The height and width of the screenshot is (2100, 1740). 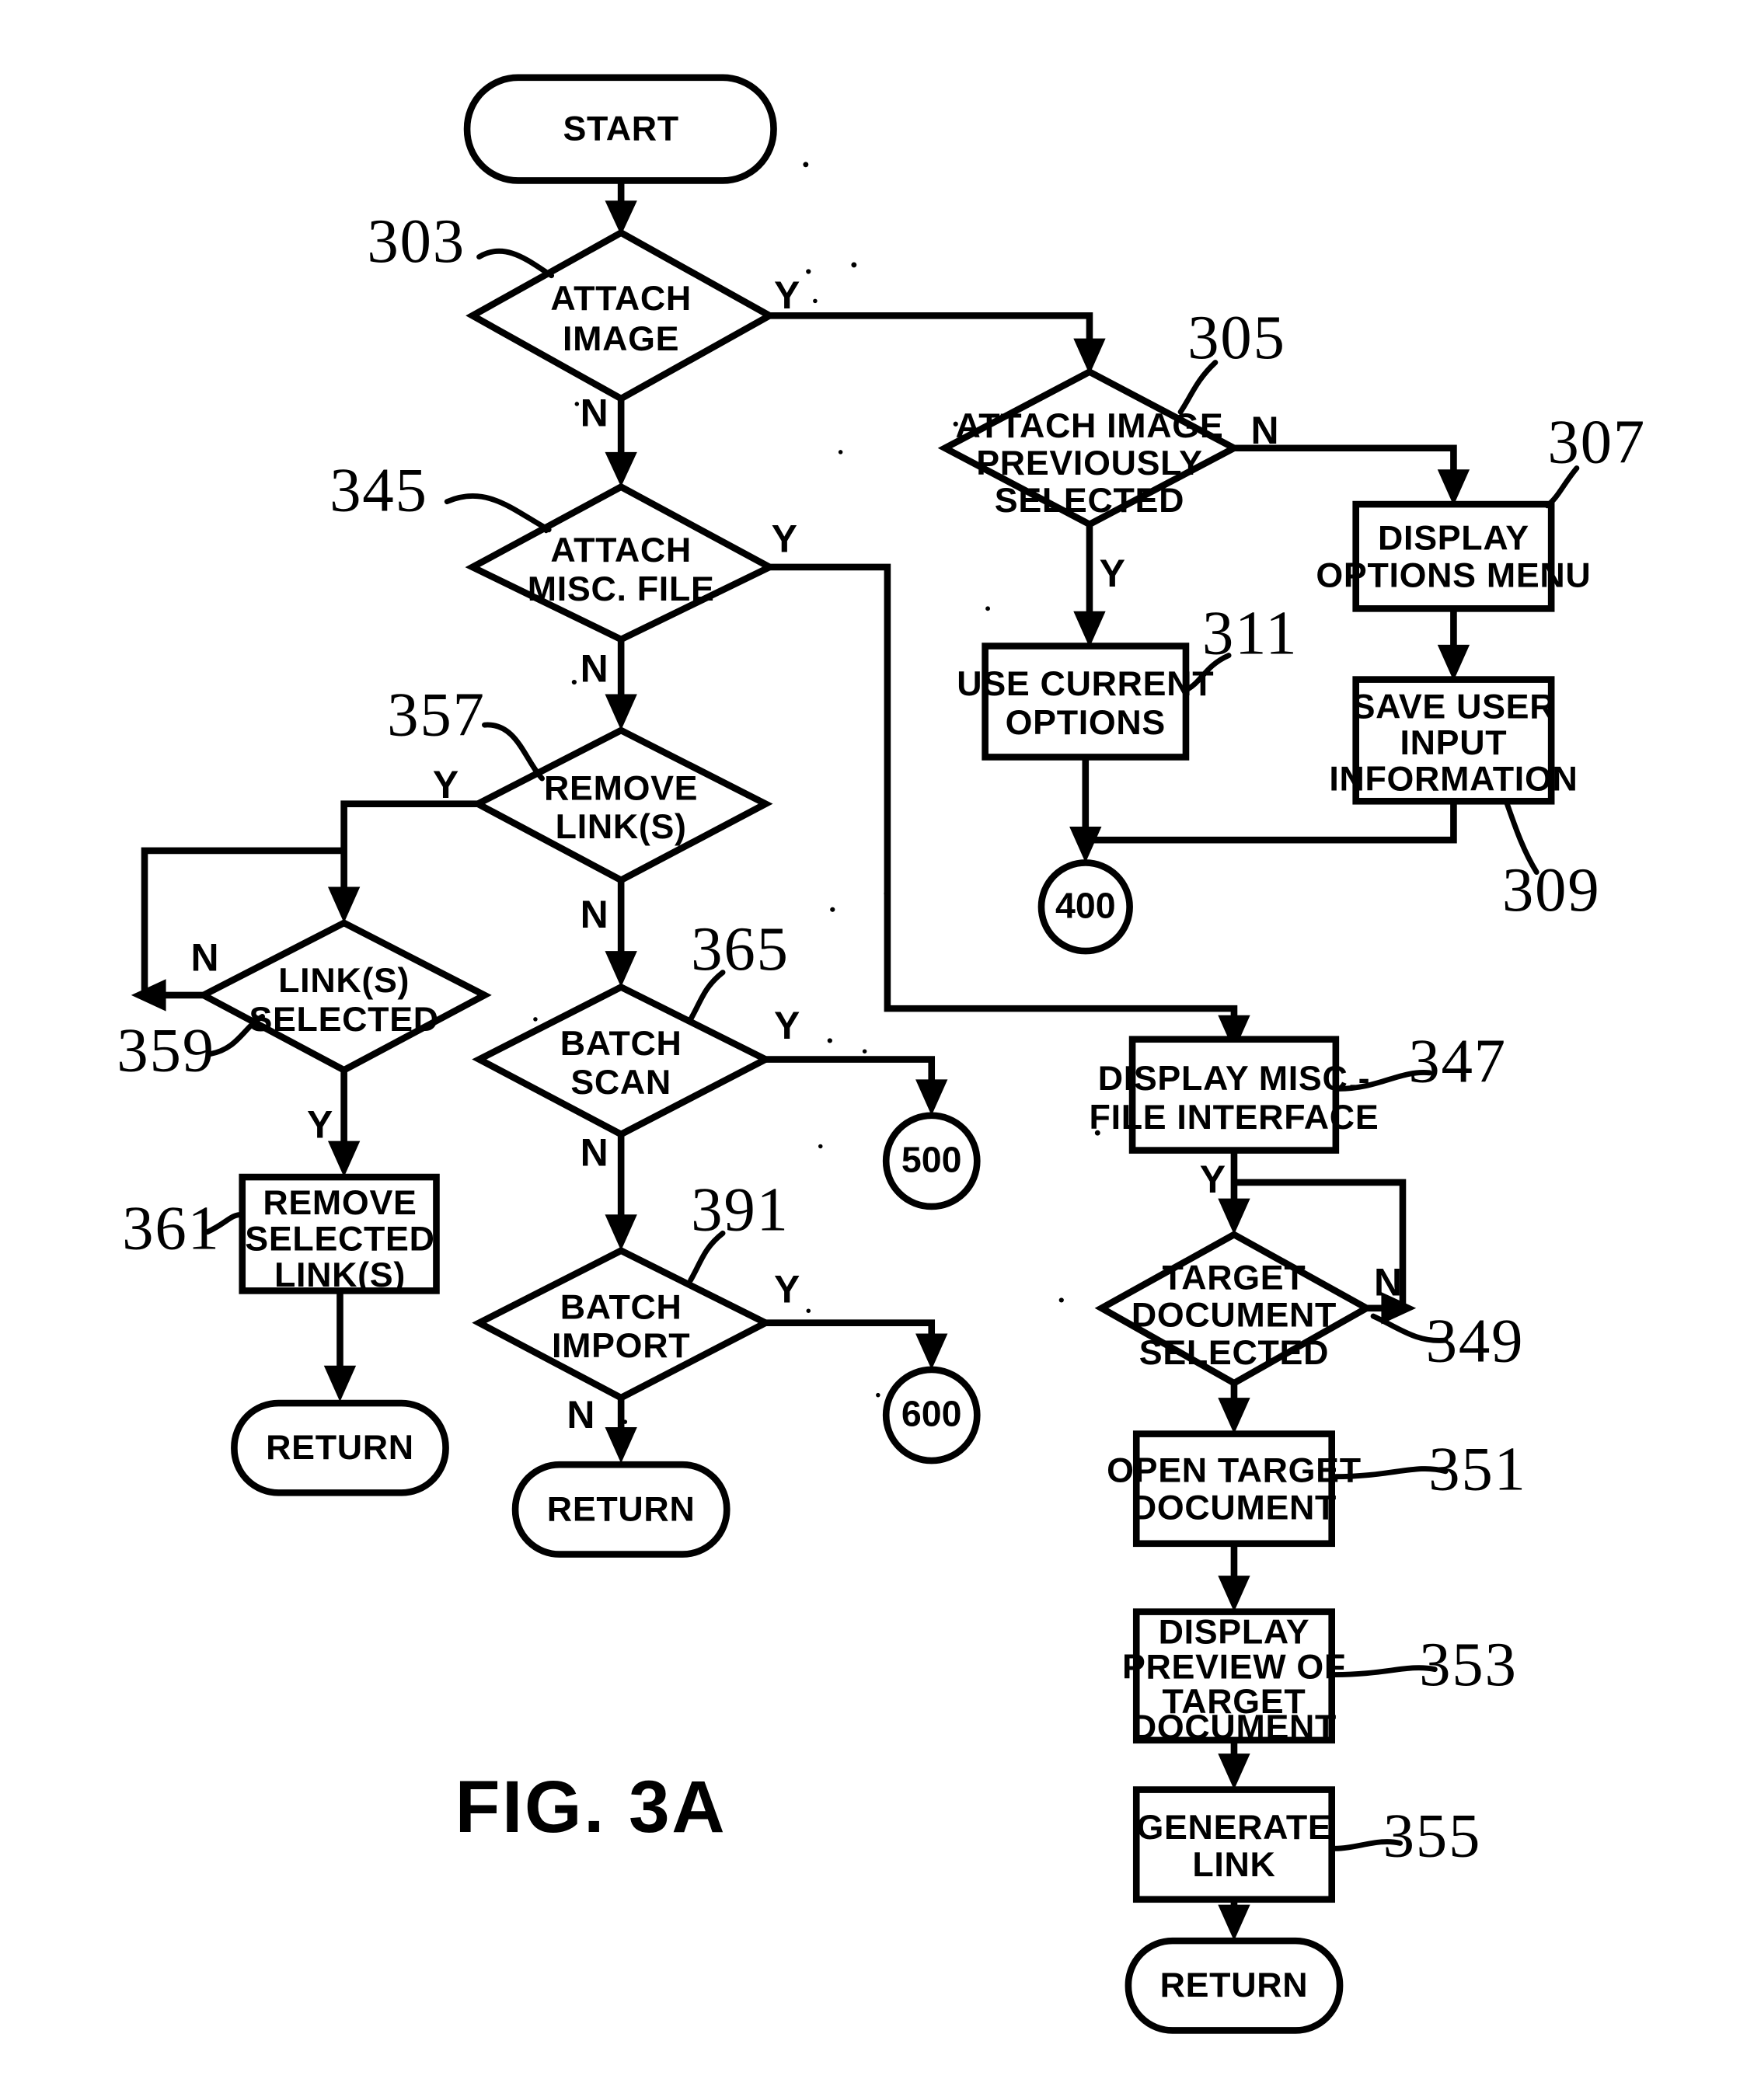 What do you see at coordinates (417, 241) in the screenshot?
I see `reference-number-303: 303` at bounding box center [417, 241].